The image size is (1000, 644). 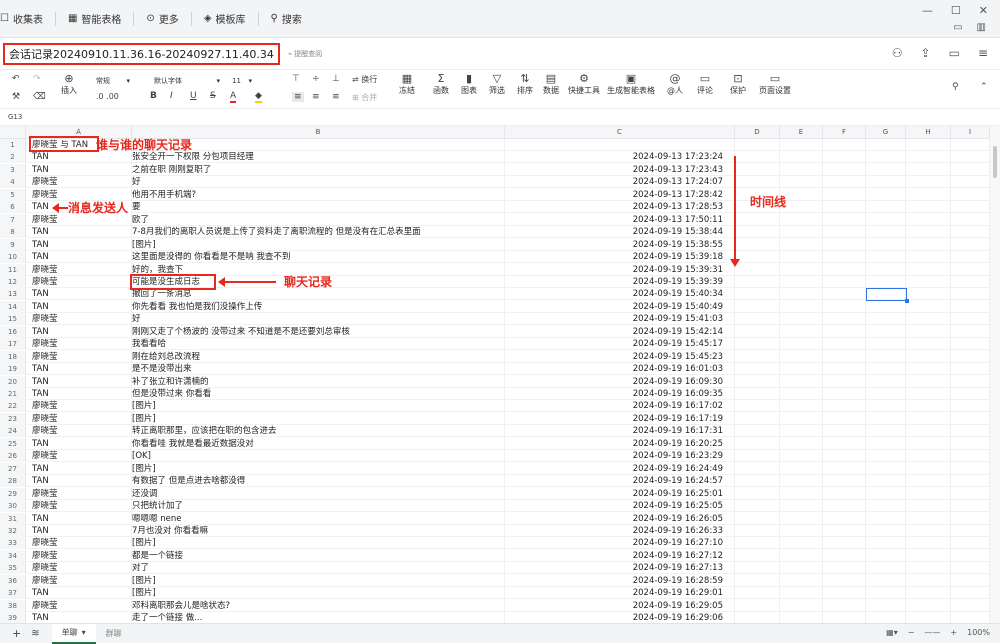 What do you see at coordinates (316, 79) in the screenshot?
I see `align-middle-icon: ÷` at bounding box center [316, 79].